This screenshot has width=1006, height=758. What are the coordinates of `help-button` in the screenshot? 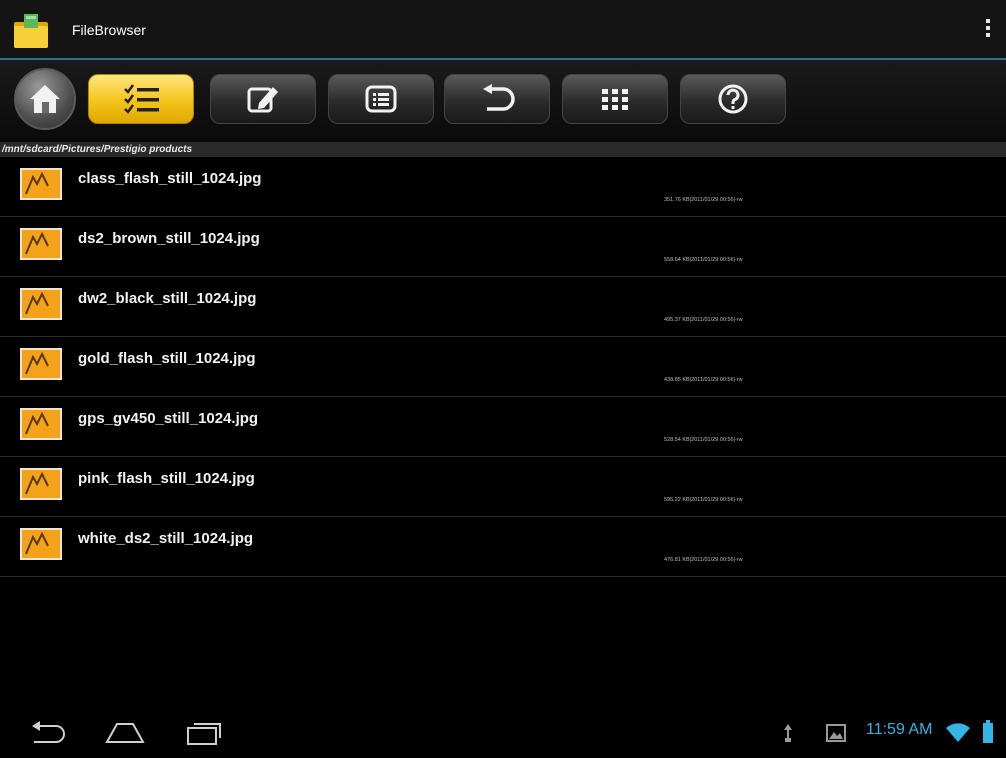 It's located at (733, 99).